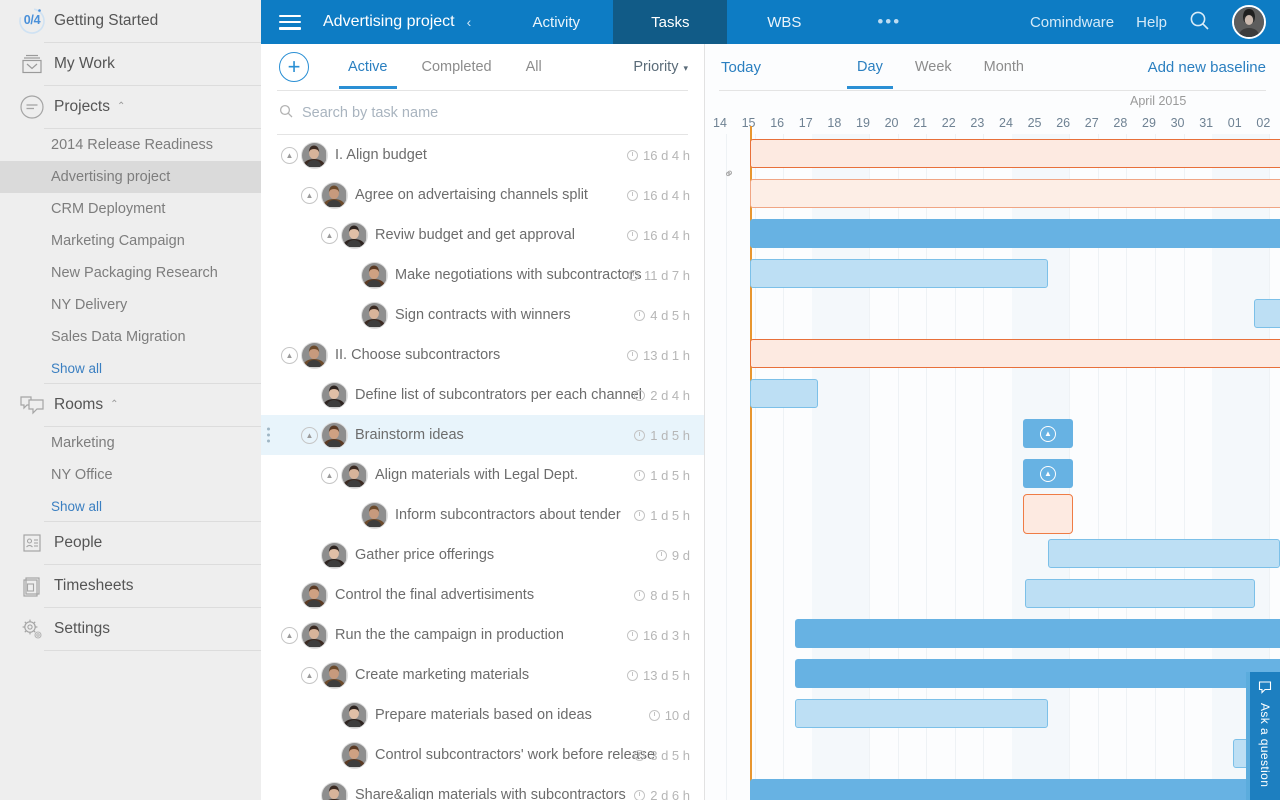  What do you see at coordinates (784, 22) in the screenshot?
I see `tab-wbs: WBS` at bounding box center [784, 22].